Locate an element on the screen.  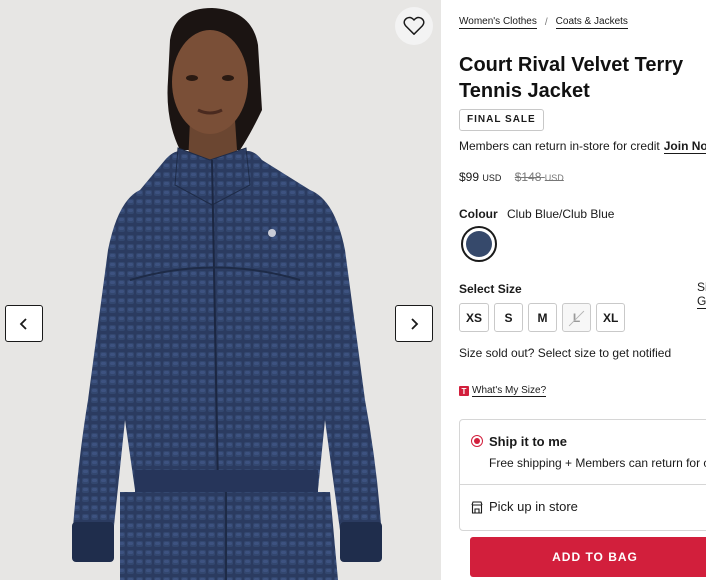
breadcrumb-coats-jackets: Coats & Jackets is located at coordinates (591, 22).